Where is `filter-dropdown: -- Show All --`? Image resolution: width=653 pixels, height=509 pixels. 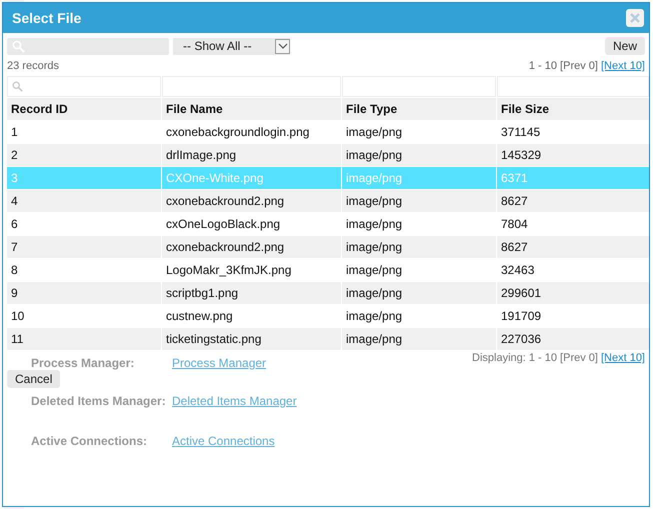 filter-dropdown: -- Show All -- is located at coordinates (231, 46).